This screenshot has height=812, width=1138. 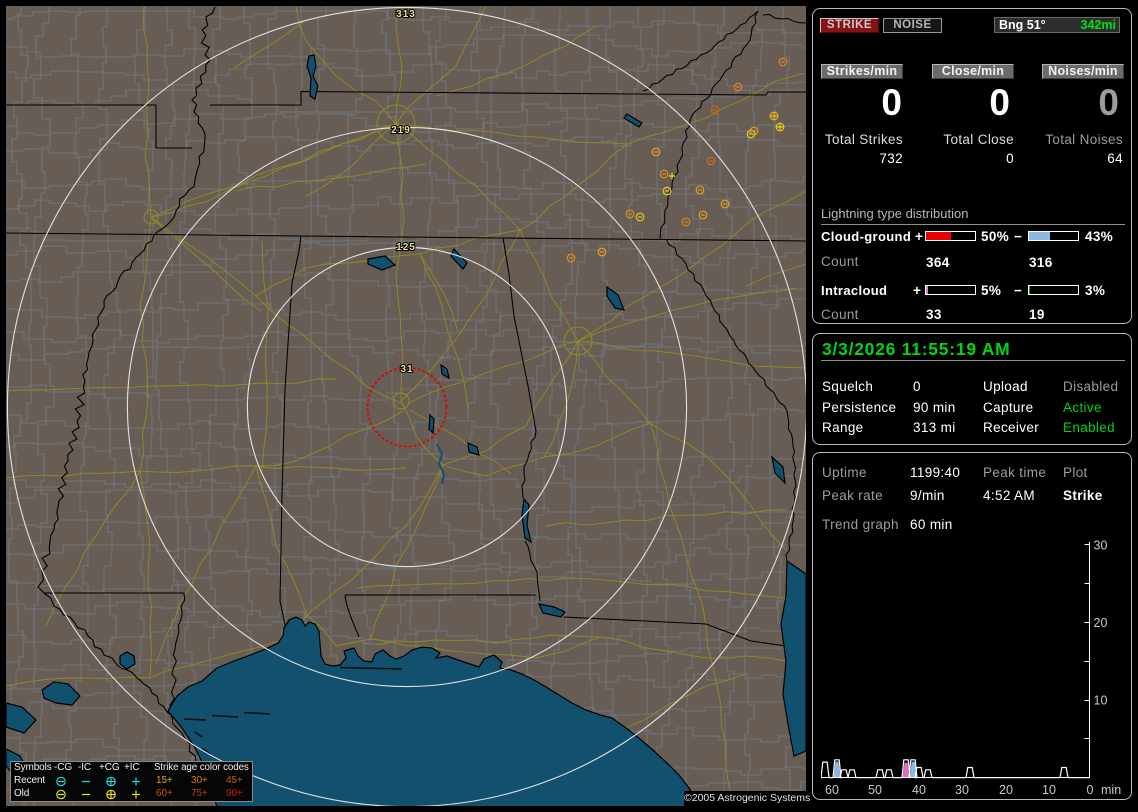 What do you see at coordinates (919, 790) in the screenshot?
I see `svg-text: 40` at bounding box center [919, 790].